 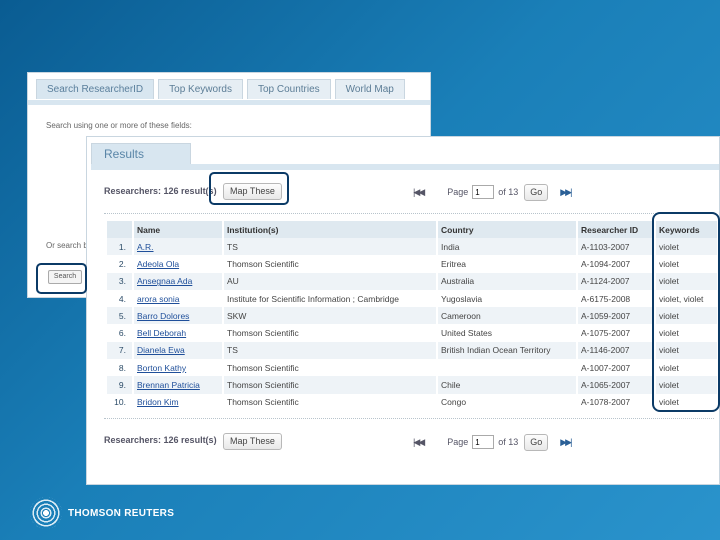 What do you see at coordinates (252, 441) in the screenshot?
I see `map-these-button-bottom: Map These` at bounding box center [252, 441].